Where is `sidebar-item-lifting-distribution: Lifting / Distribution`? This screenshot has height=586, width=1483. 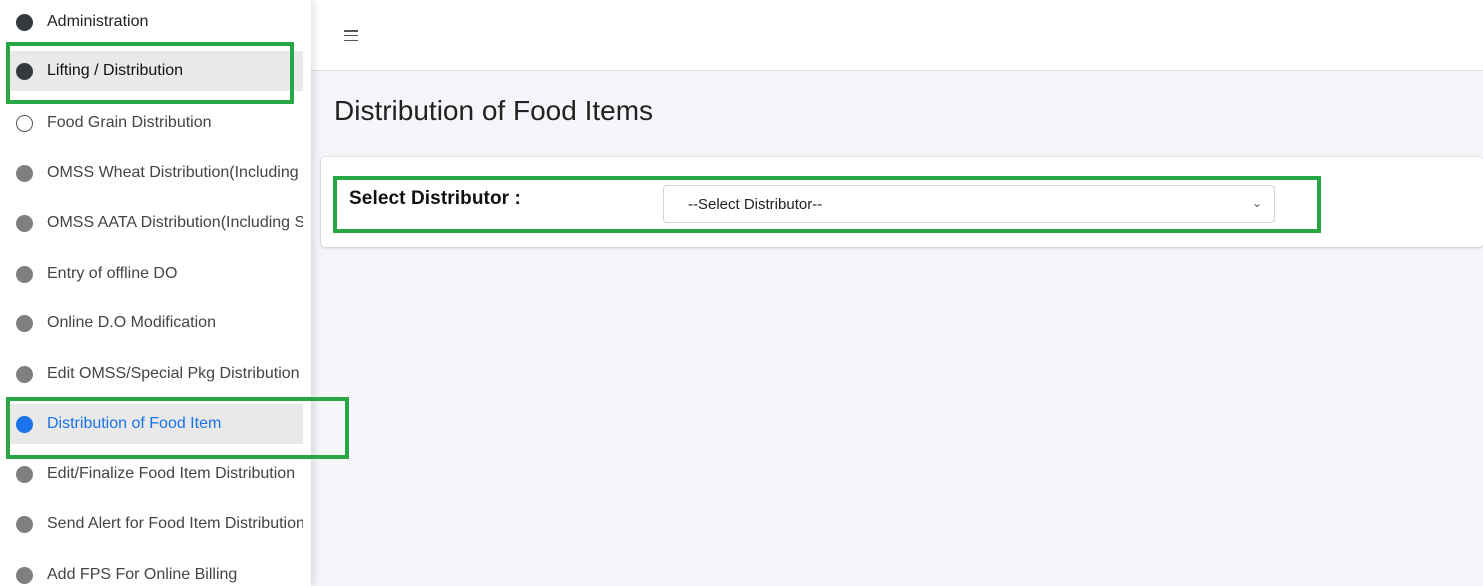 sidebar-item-lifting-distribution: Lifting / Distribution is located at coordinates (155, 71).